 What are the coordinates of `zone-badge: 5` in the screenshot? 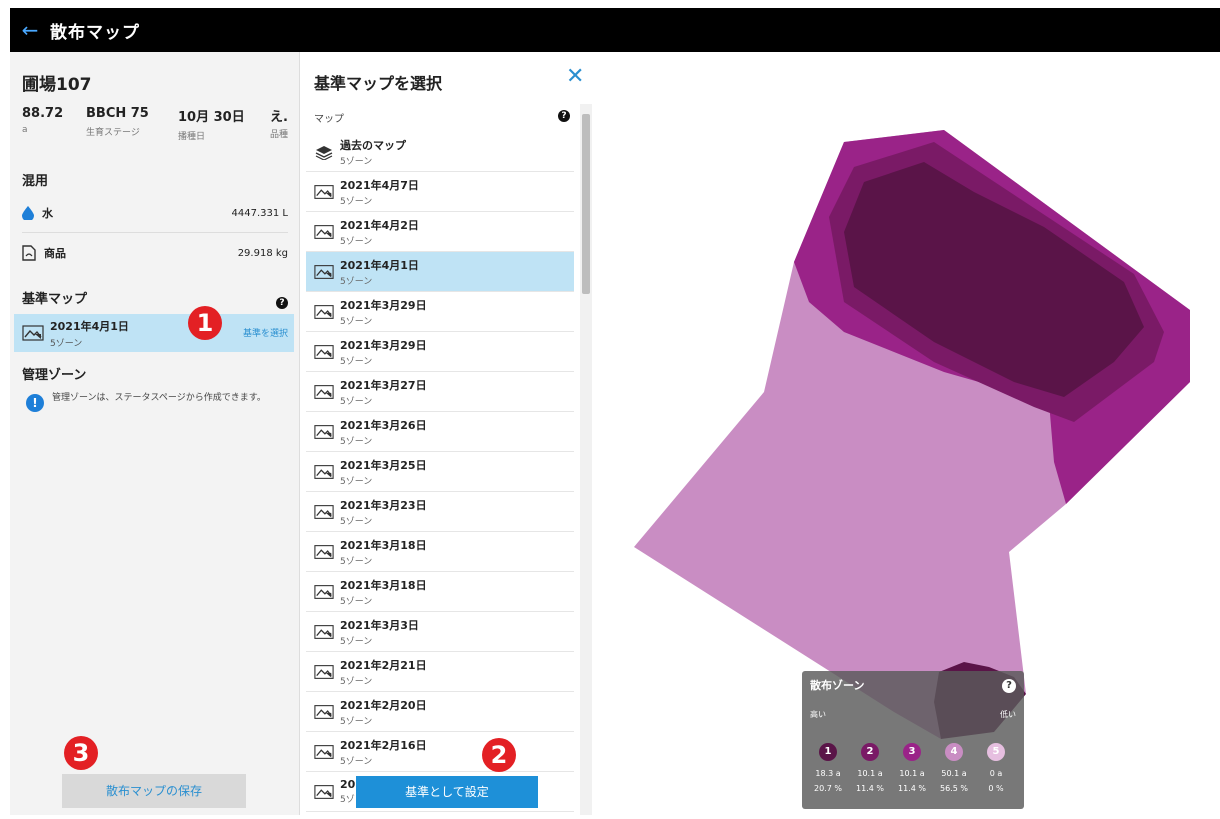 It's located at (996, 752).